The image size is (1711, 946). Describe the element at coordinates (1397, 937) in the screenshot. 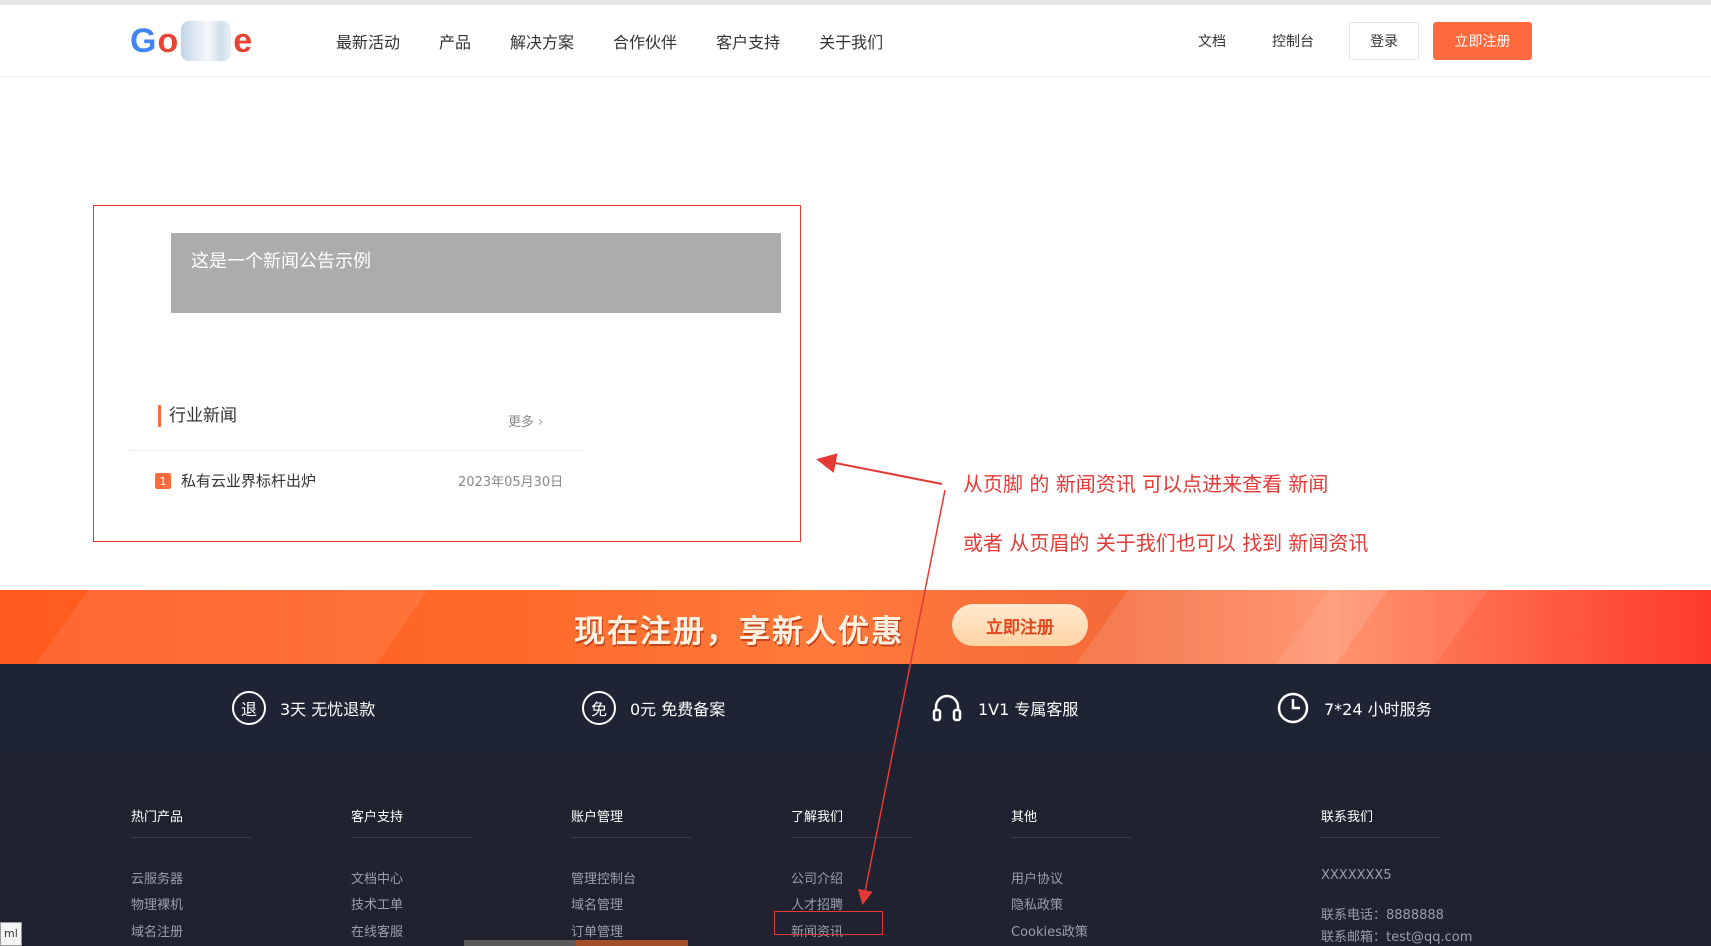

I see `contact-email: 联系邮箱：test@qq.com` at that location.